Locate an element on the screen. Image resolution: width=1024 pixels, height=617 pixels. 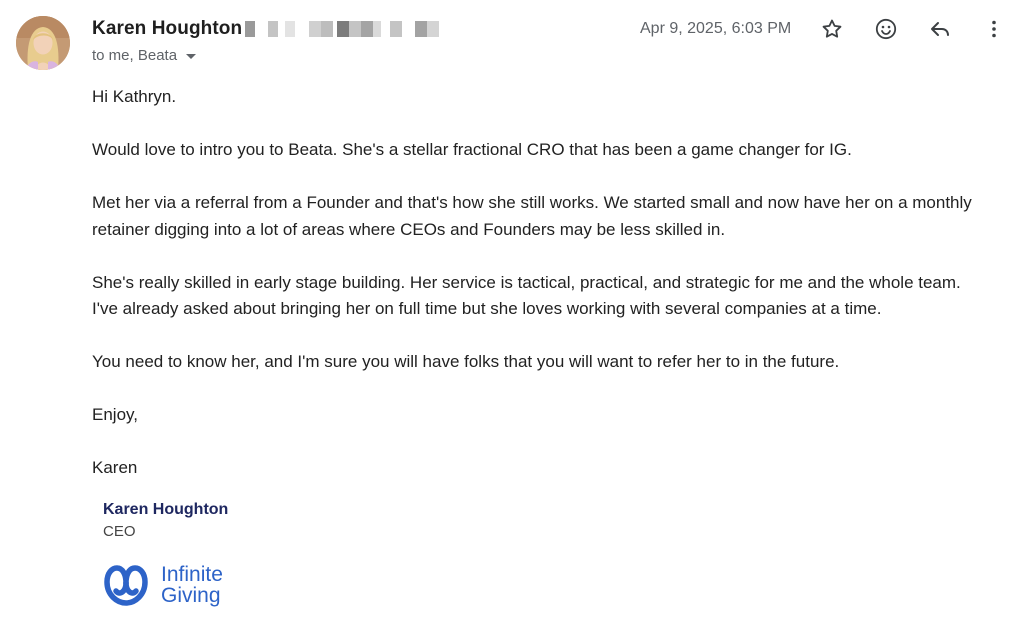
infinite-giving-logo-icon is located at coordinates (126, 585).